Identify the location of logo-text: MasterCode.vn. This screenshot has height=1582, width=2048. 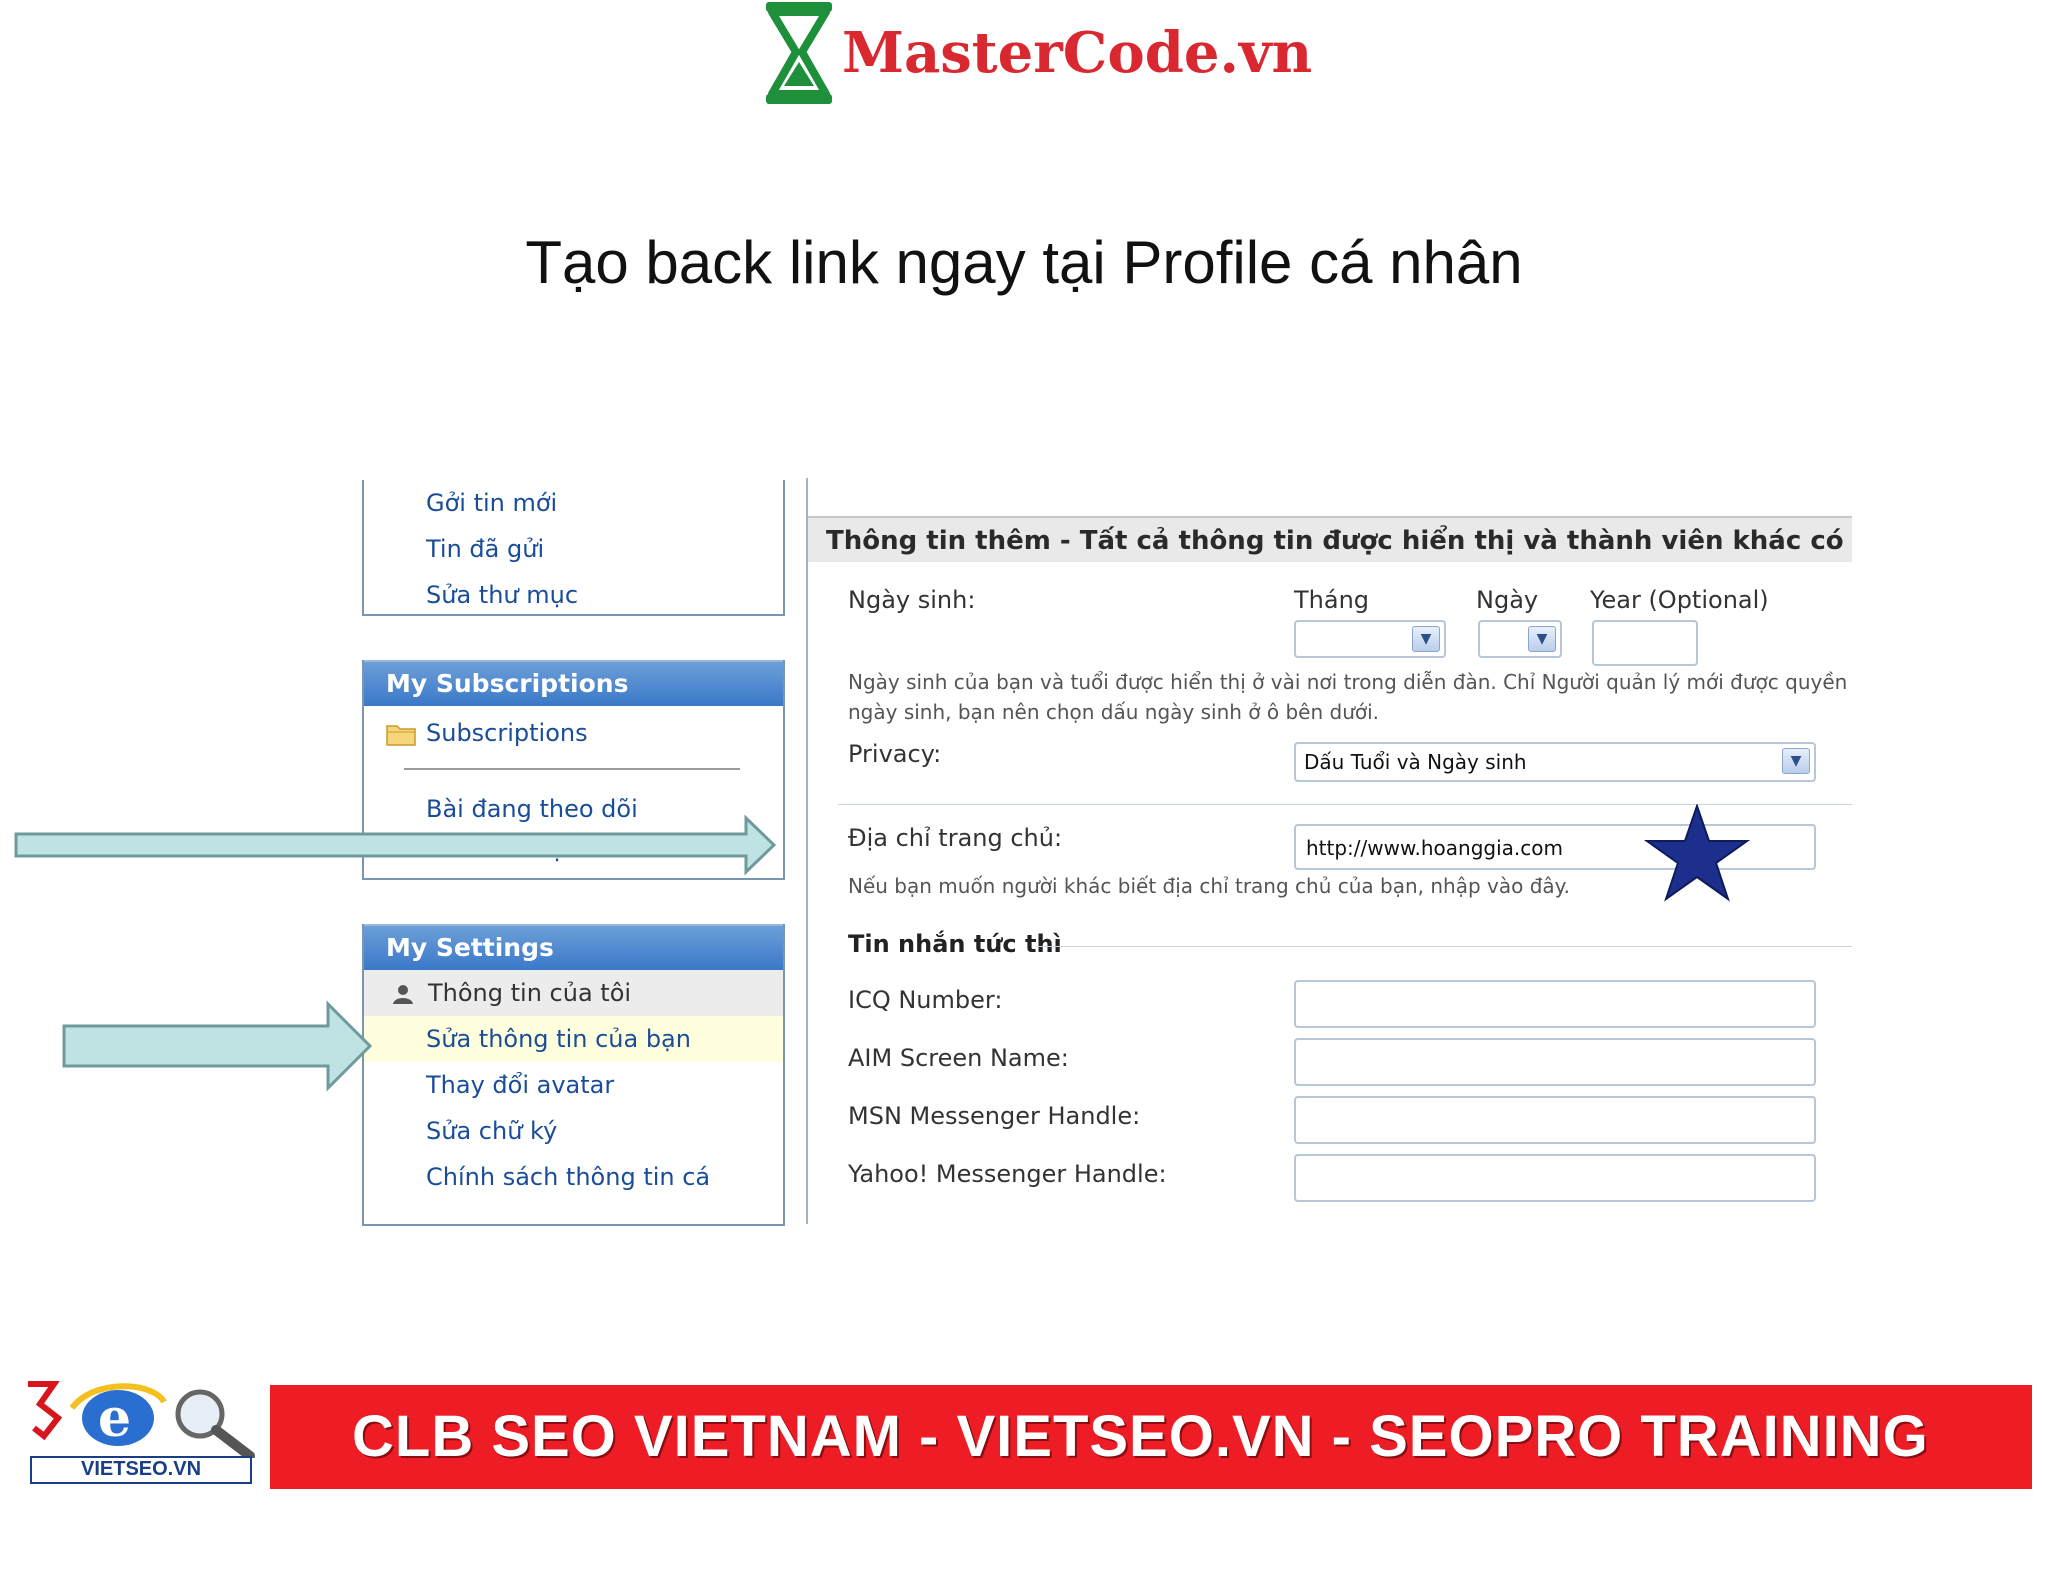
(1077, 53).